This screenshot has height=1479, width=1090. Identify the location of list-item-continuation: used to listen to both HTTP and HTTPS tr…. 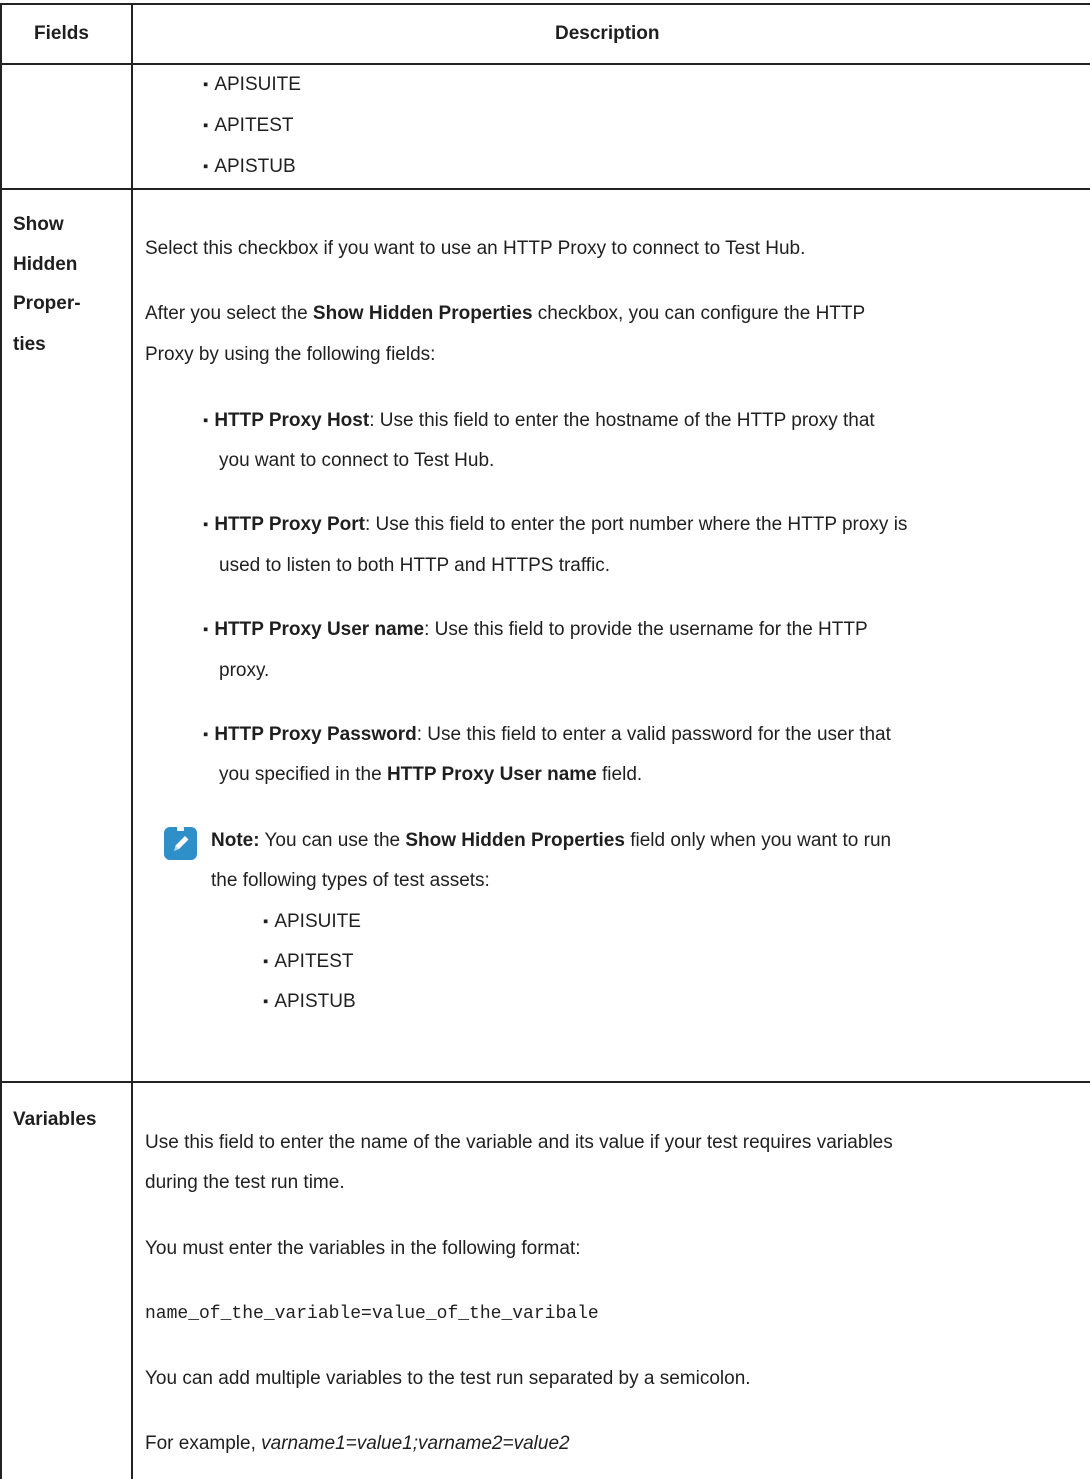
(415, 565).